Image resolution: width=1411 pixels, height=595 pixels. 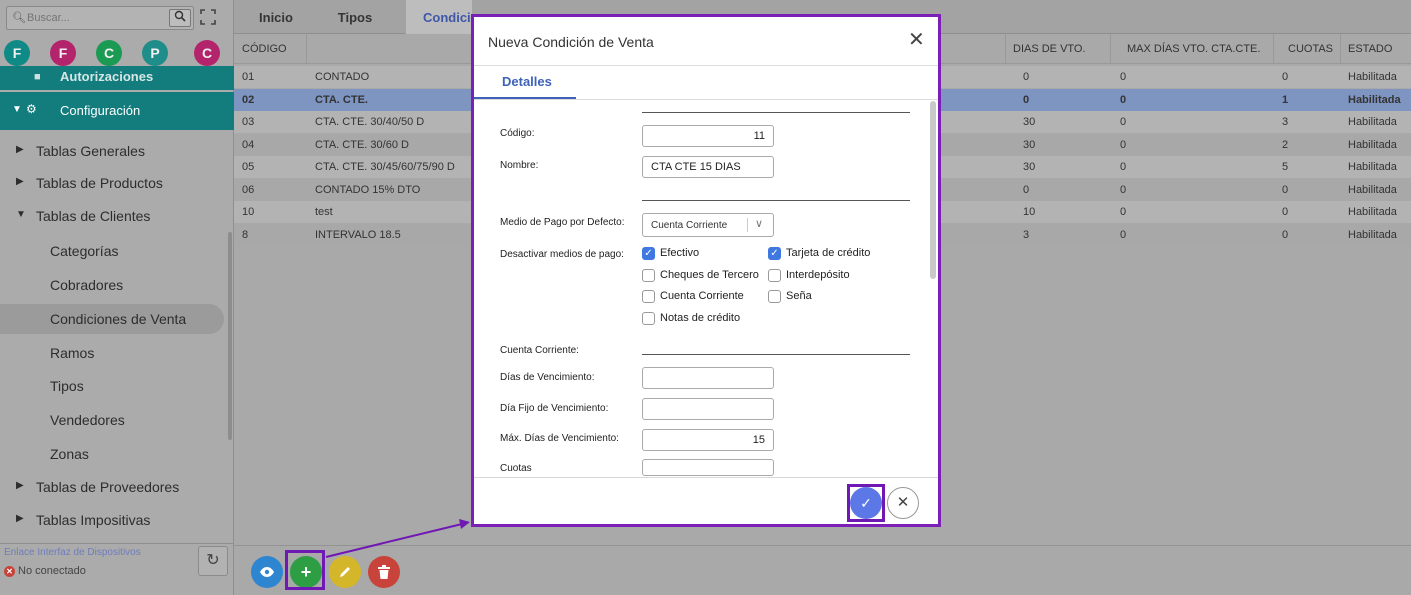 I want to click on checkbox-label: Notas de crédito, so click(x=700, y=318).